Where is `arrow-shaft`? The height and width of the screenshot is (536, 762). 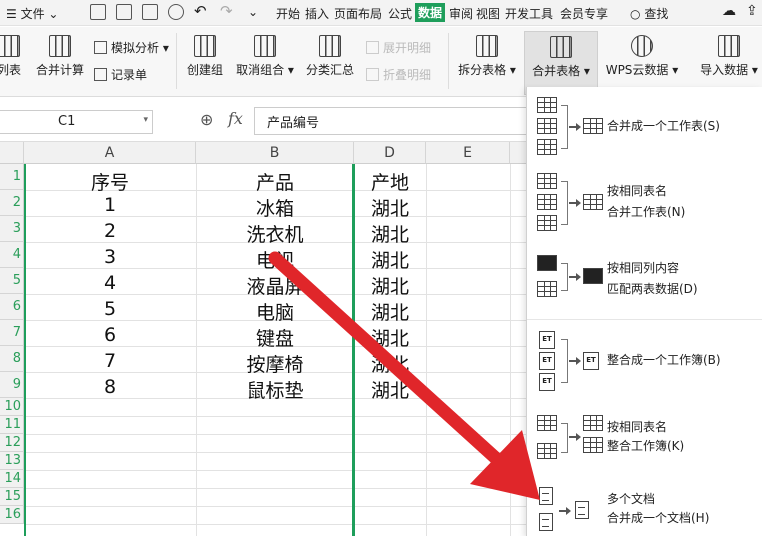 arrow-shaft is located at coordinates (387, 360).